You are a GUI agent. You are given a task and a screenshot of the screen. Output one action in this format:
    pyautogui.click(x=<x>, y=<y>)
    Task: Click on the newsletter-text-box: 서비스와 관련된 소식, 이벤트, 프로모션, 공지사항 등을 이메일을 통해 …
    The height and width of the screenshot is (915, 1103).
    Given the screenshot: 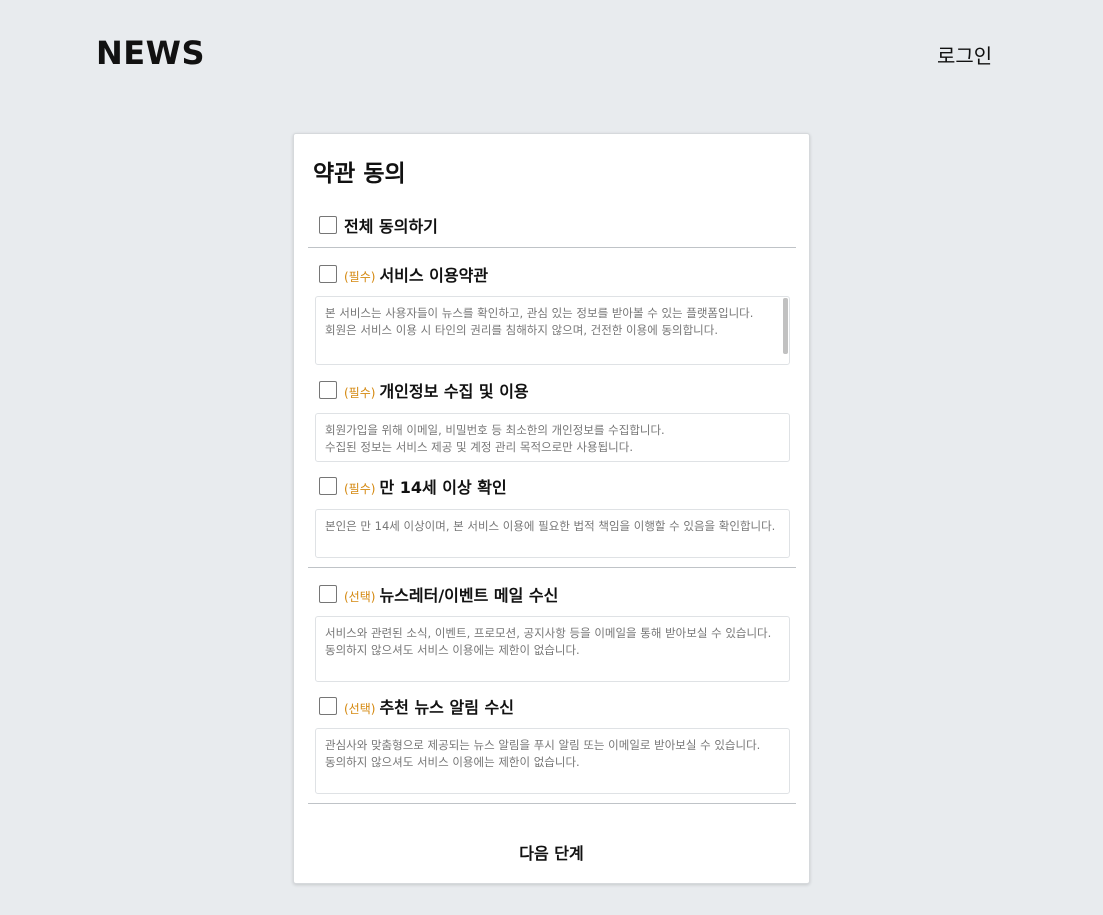 What is the action you would take?
    pyautogui.click(x=552, y=649)
    